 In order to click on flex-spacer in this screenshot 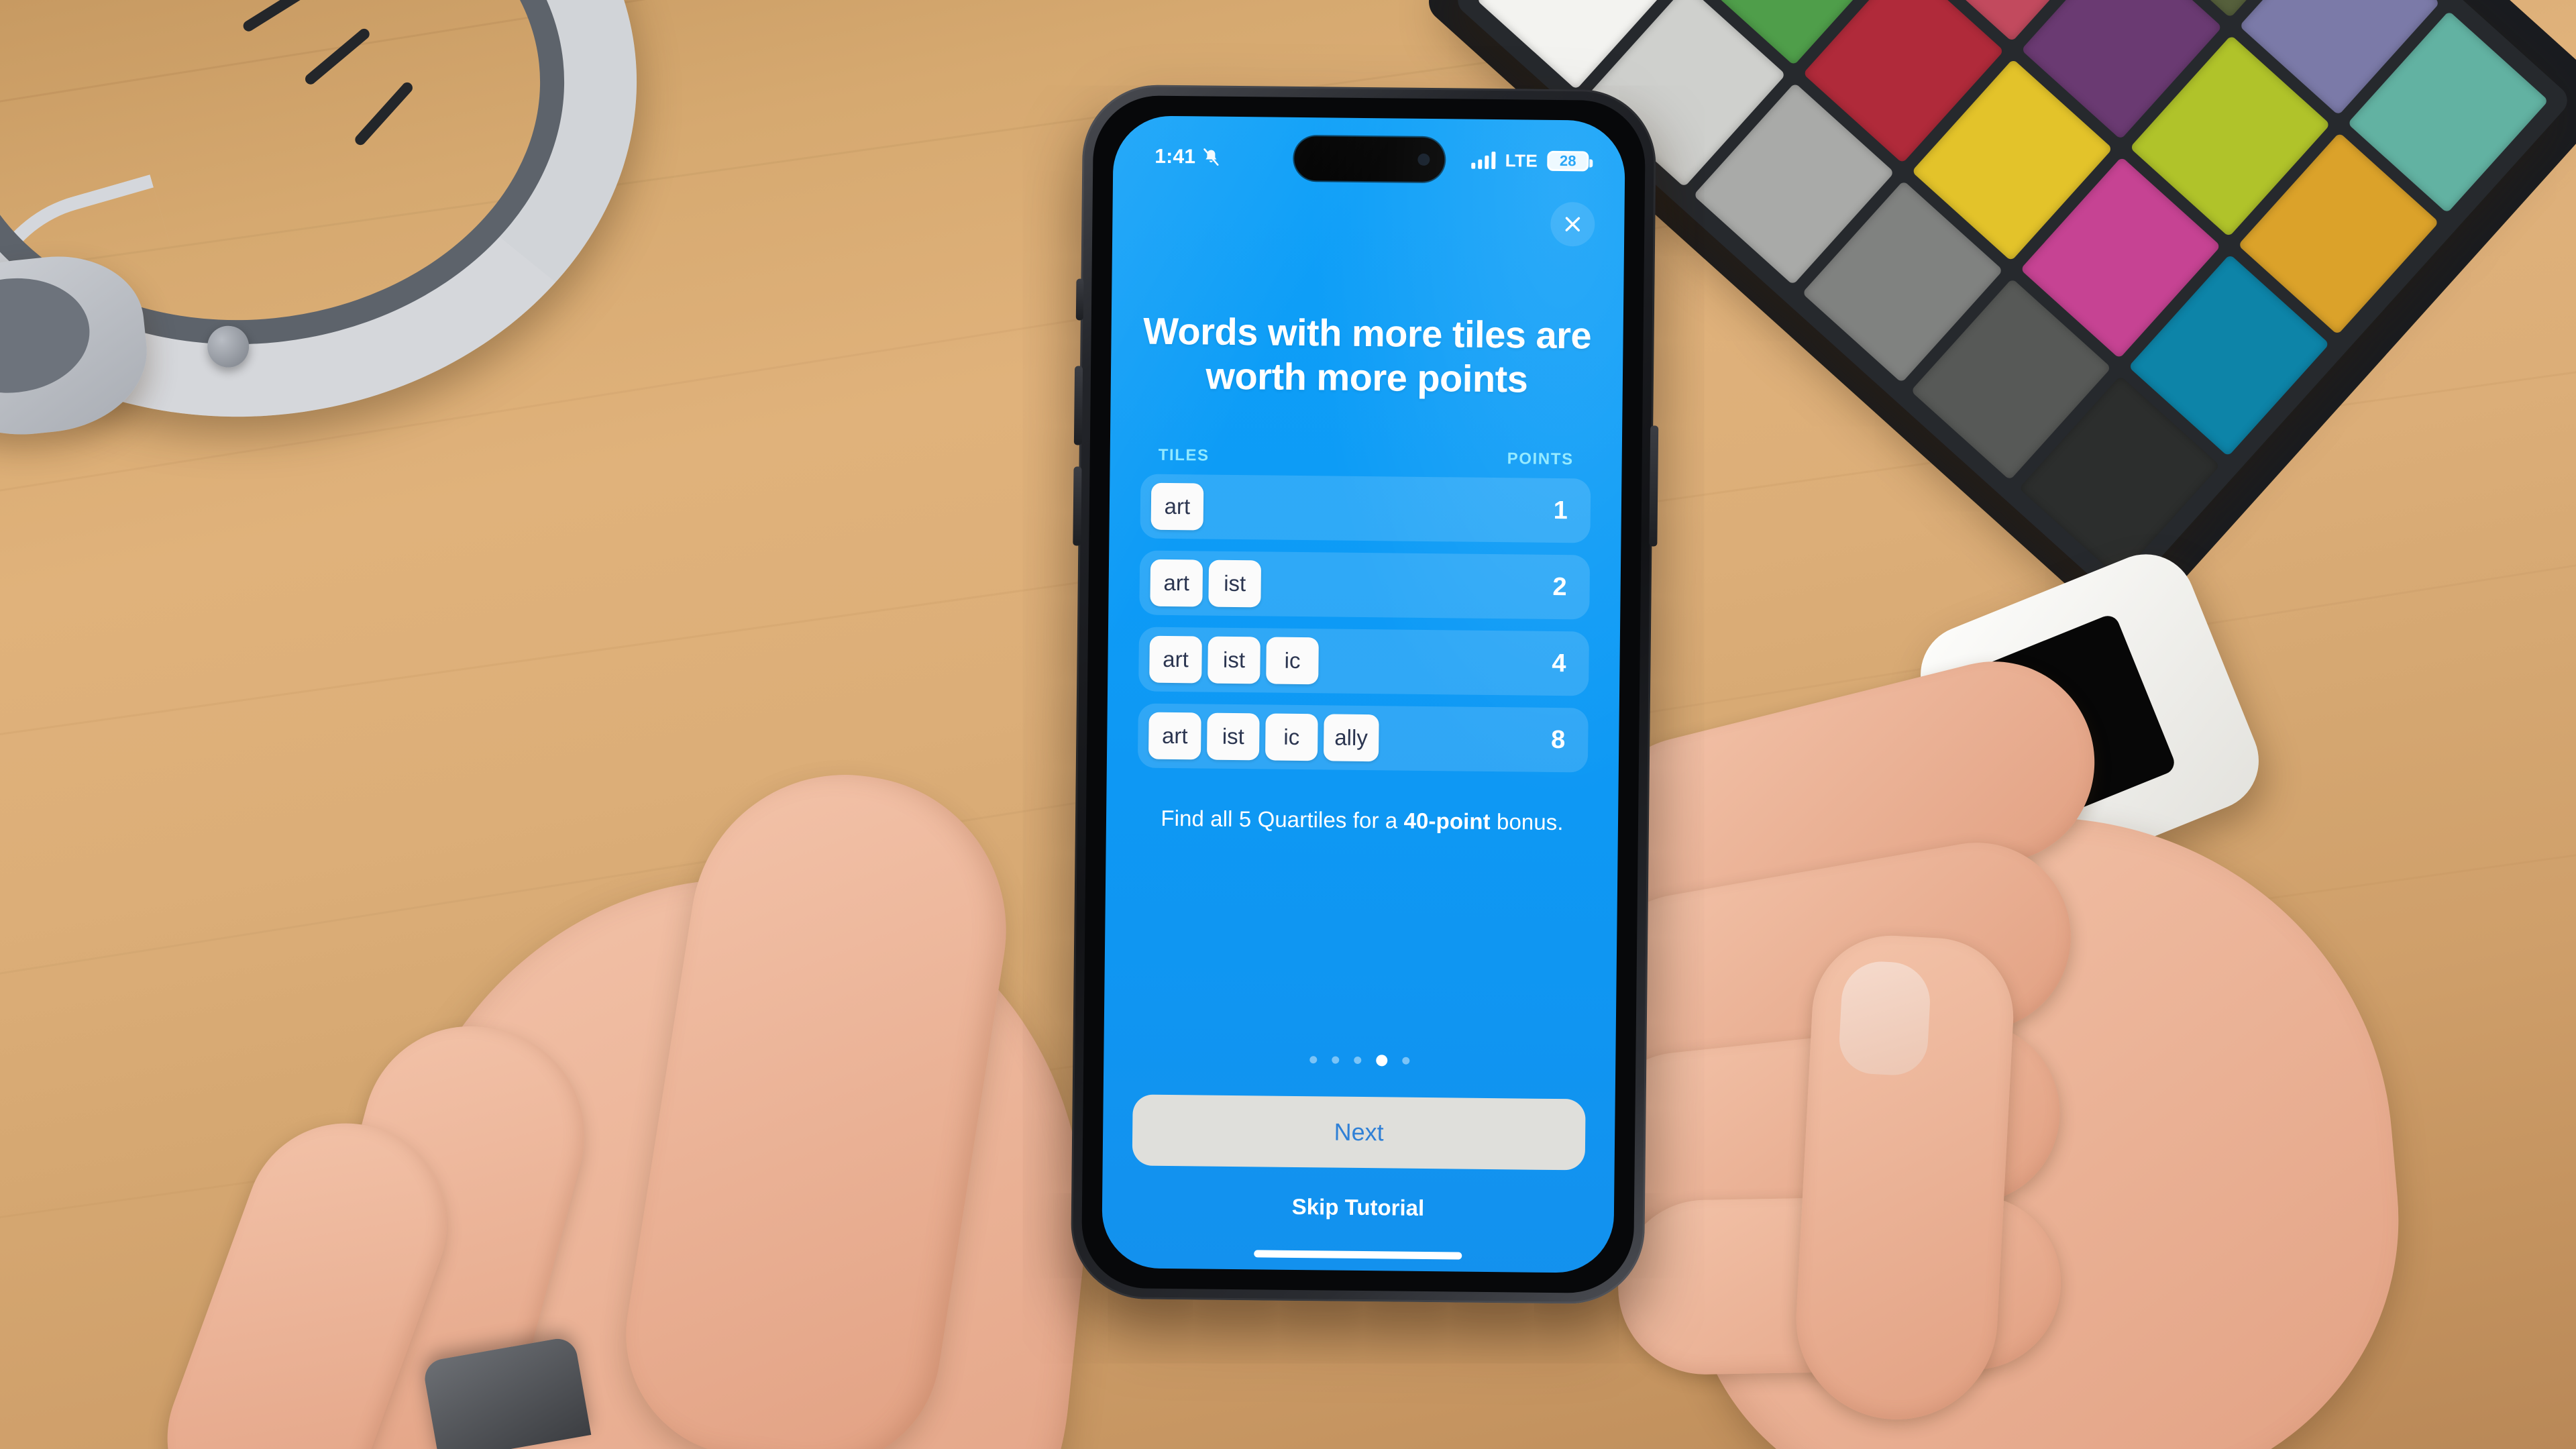, I will do `click(1360, 944)`.